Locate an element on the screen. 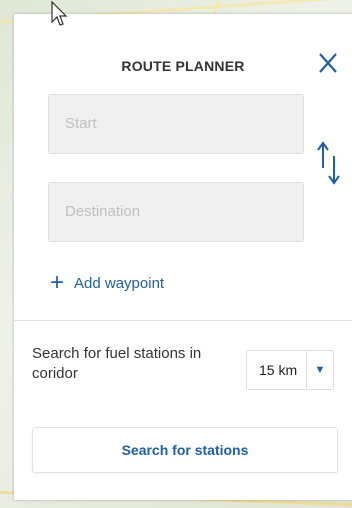  mouse-cursor-icon is located at coordinates (59, 13).